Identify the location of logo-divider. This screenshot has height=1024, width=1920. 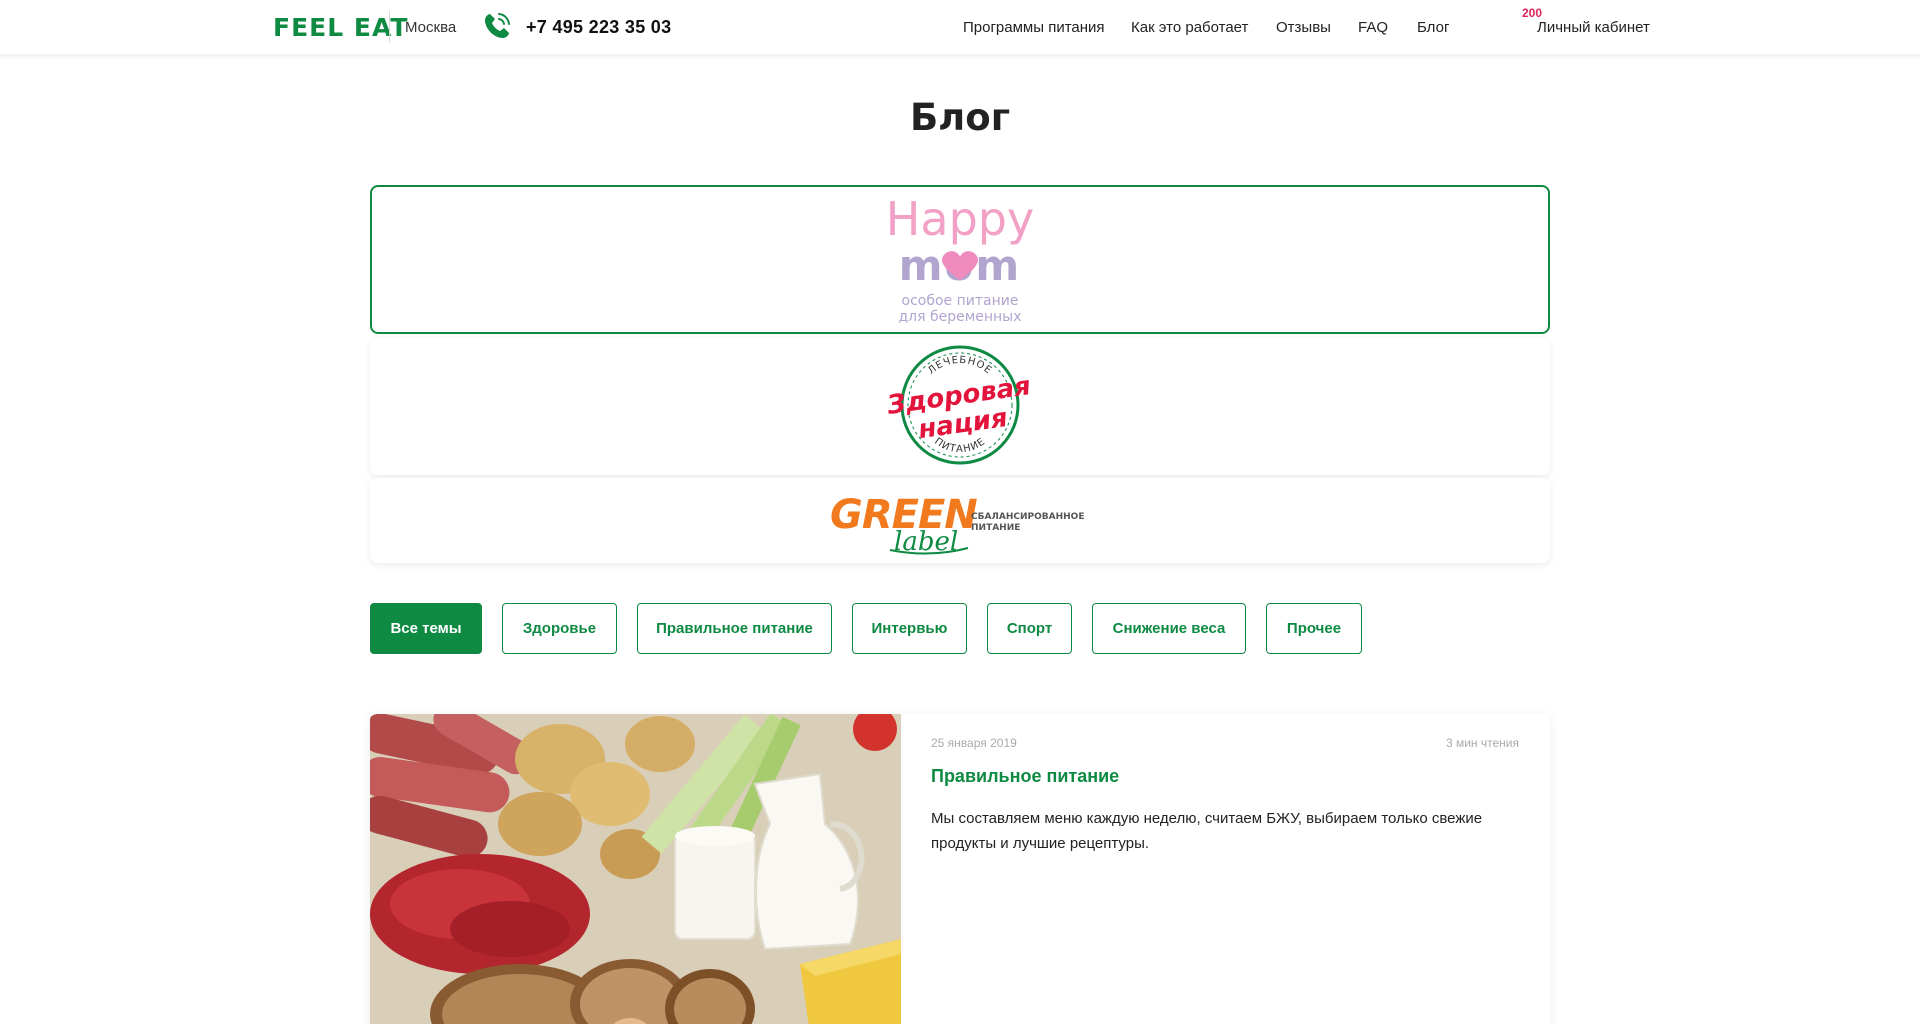
(389, 27).